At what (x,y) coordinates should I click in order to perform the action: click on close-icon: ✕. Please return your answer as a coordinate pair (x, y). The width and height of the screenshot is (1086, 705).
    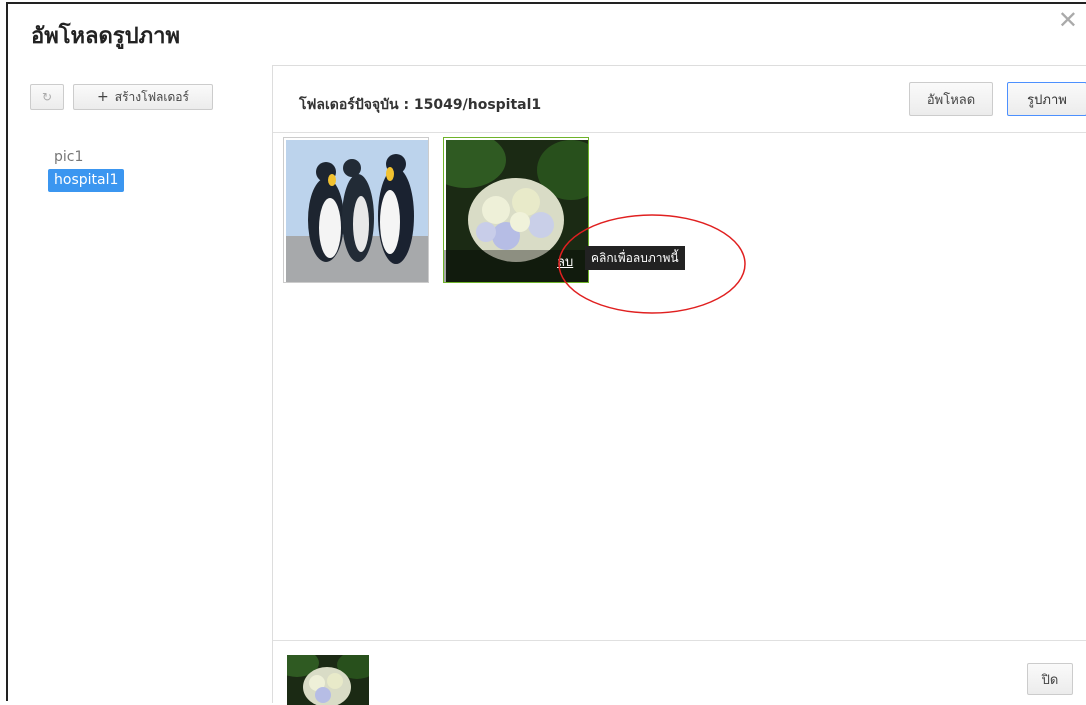
    Looking at the image, I should click on (1068, 20).